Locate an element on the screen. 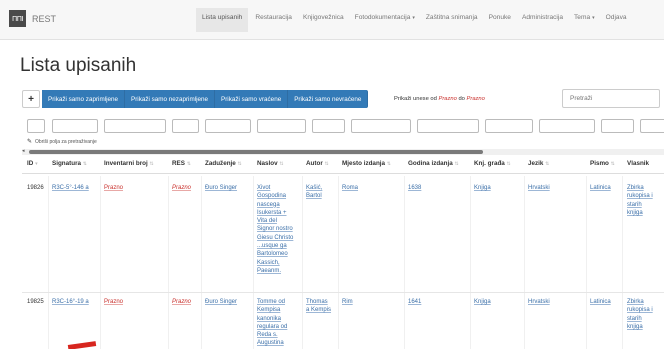 This screenshot has width=664, height=349. cell-autor: Kašić, Bartol is located at coordinates (314, 192).